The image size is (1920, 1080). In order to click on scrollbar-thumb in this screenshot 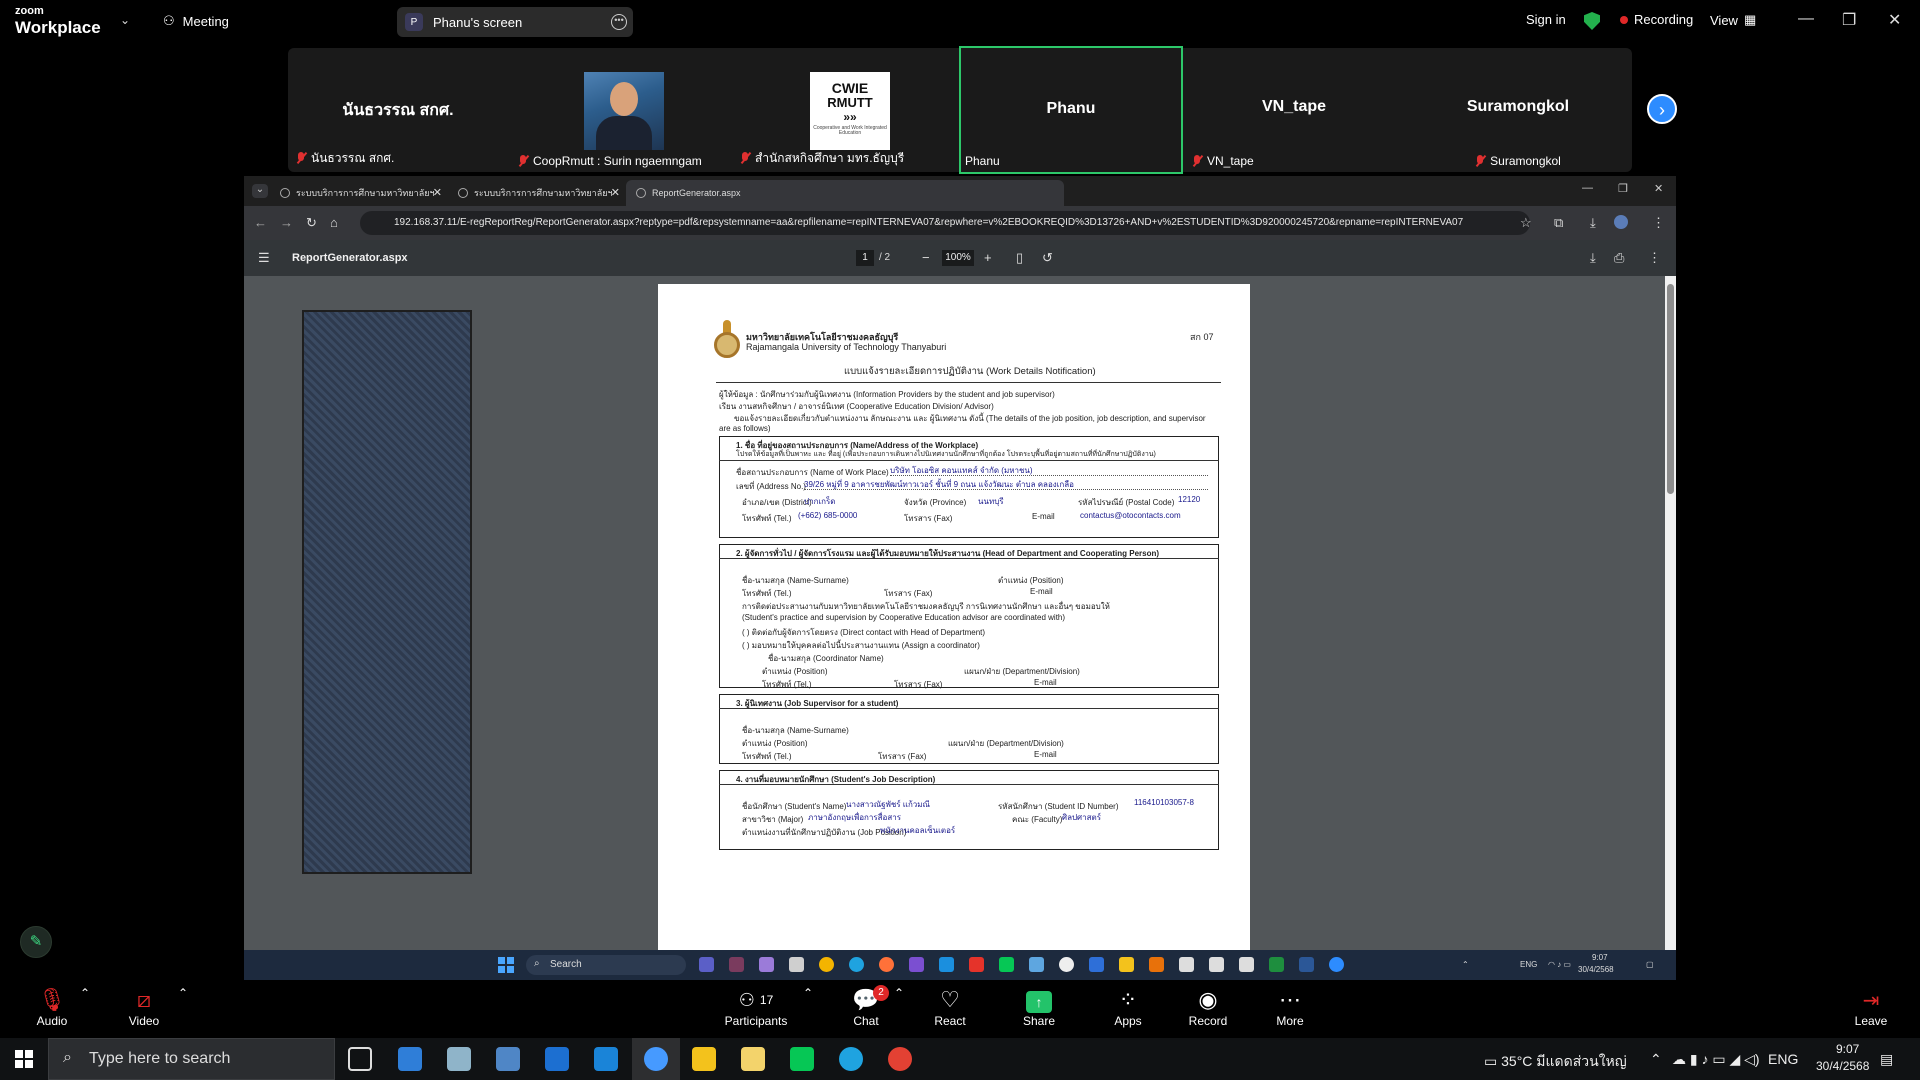, I will do `click(1670, 389)`.